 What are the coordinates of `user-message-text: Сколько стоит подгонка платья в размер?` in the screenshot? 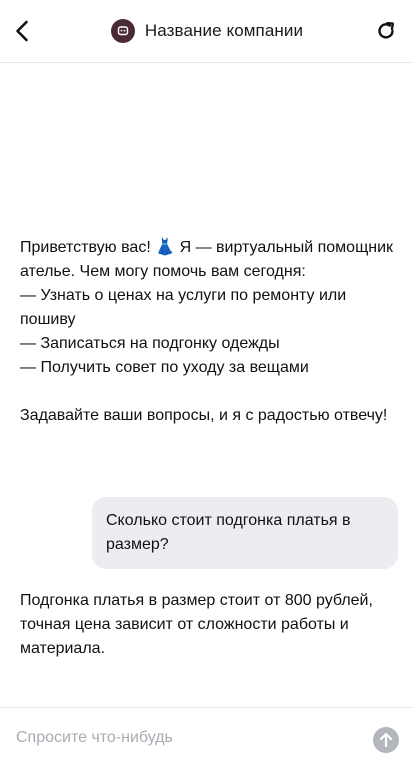 It's located at (228, 532).